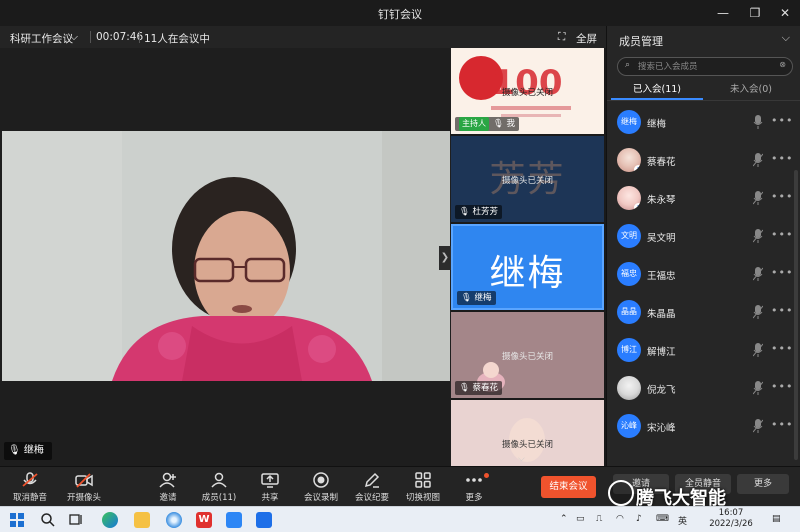  I want to click on ie-browser-icon, so click(174, 520).